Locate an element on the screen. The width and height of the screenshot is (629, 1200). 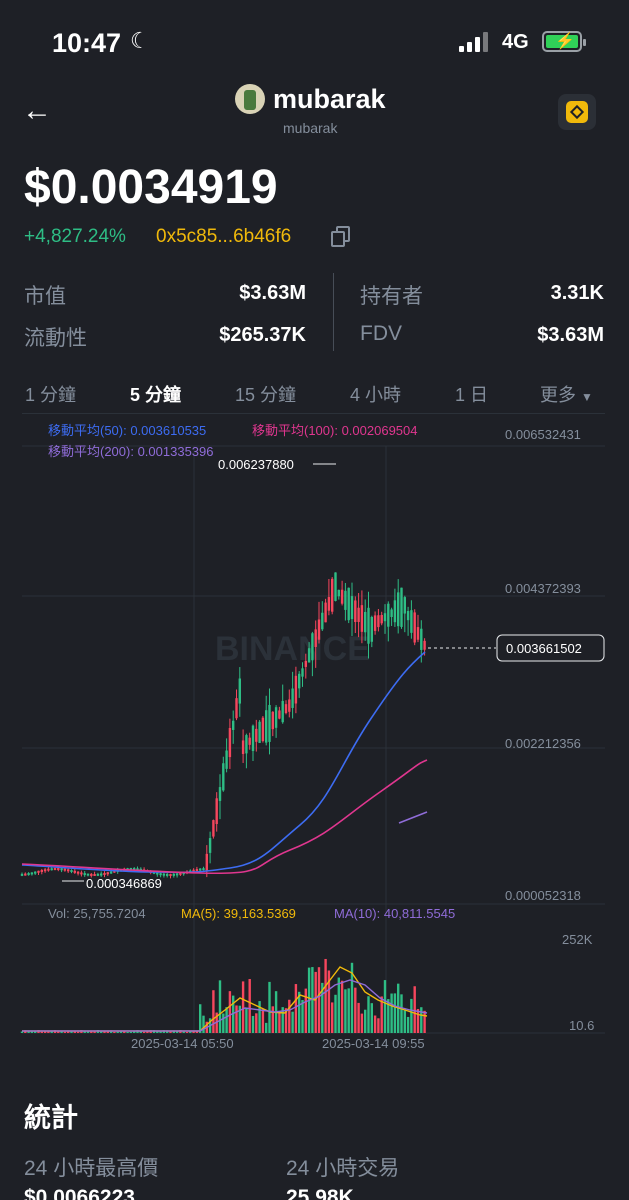
tab-more: 更多 ▼ is located at coordinates (566, 394).